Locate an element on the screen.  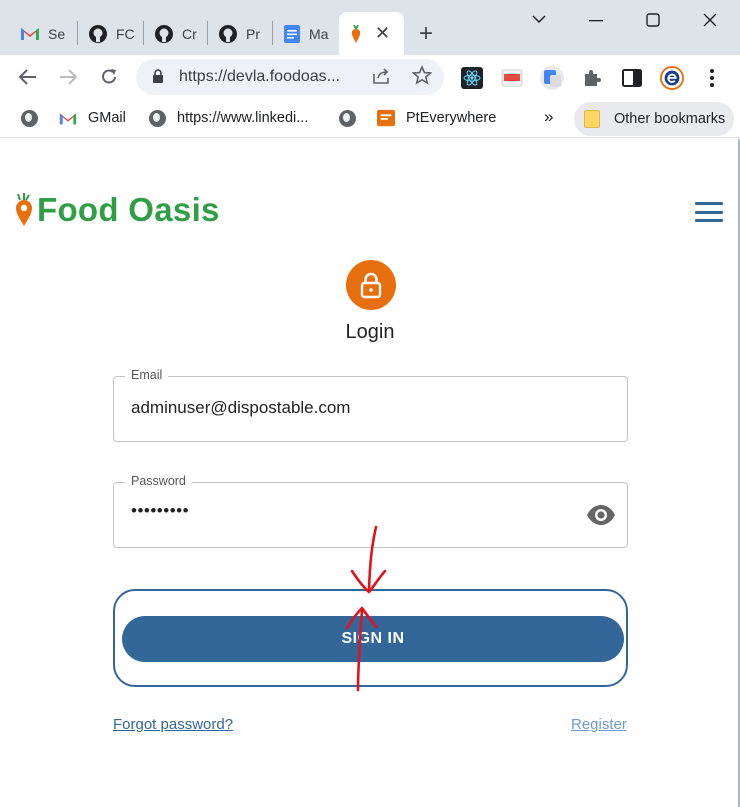
side-panel-icon is located at coordinates (632, 78).